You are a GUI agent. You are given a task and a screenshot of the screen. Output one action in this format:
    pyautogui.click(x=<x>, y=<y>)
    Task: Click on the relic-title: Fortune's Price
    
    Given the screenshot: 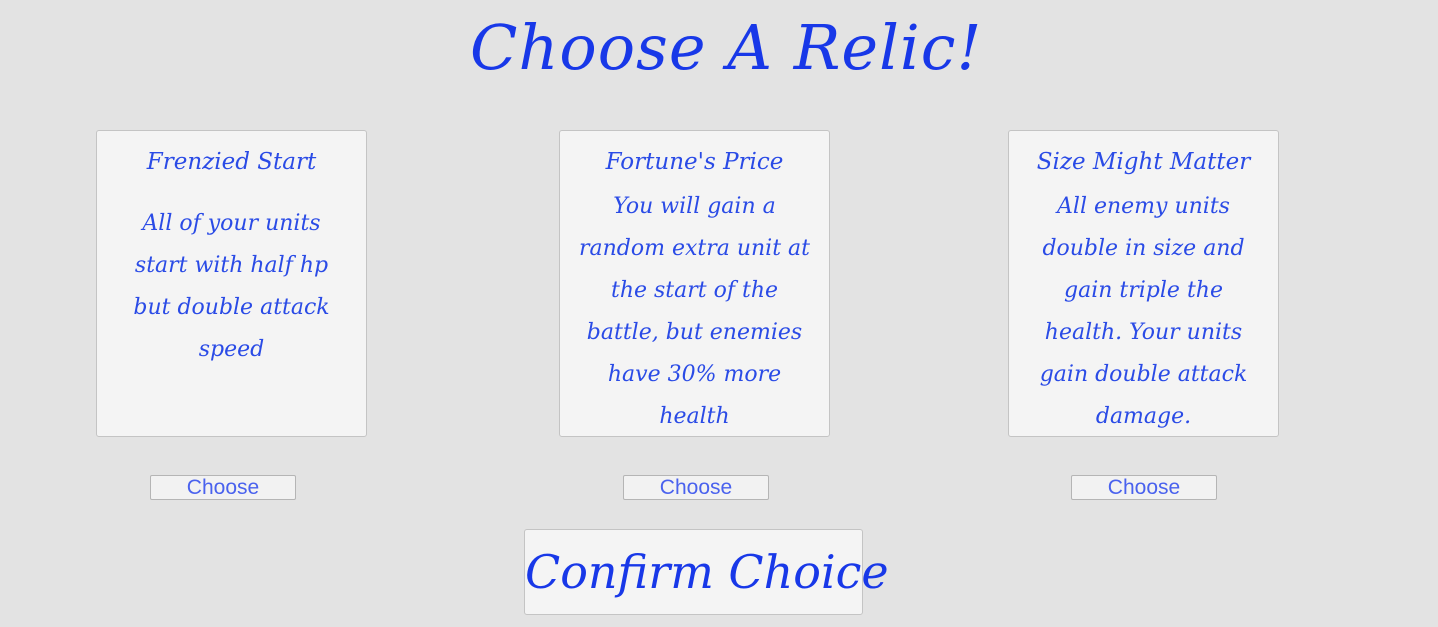 What is the action you would take?
    pyautogui.click(x=694, y=162)
    